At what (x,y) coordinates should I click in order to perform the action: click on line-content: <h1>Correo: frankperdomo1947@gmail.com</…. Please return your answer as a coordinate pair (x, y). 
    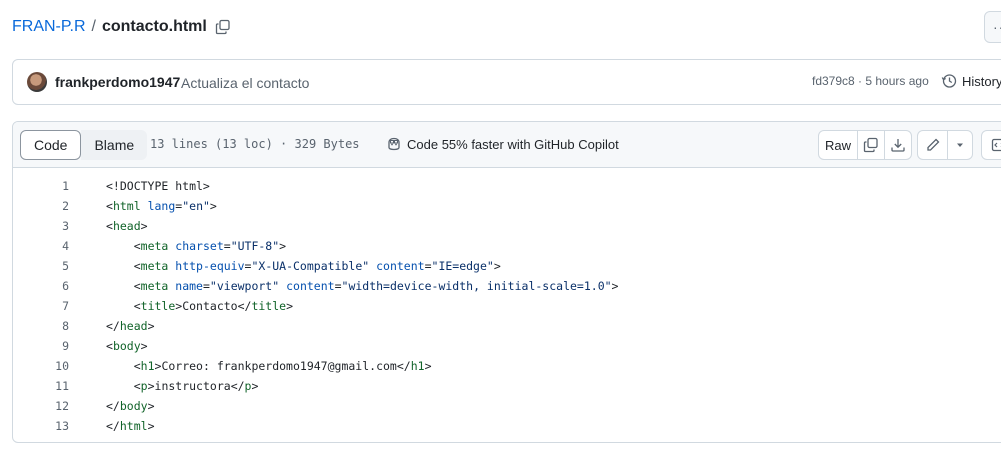
    Looking at the image, I should click on (282, 366).